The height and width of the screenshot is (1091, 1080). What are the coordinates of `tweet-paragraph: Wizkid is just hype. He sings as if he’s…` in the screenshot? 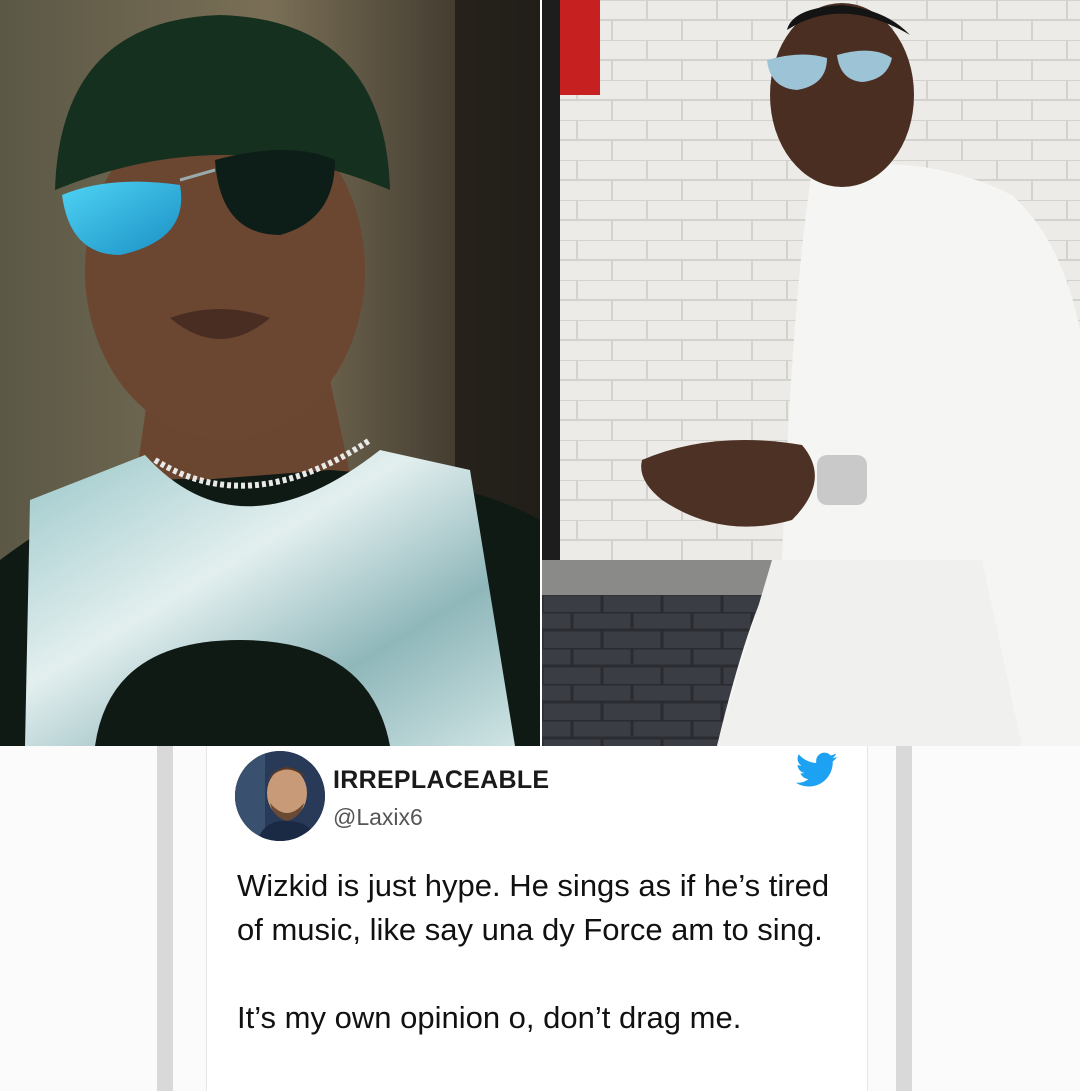 It's located at (533, 907).